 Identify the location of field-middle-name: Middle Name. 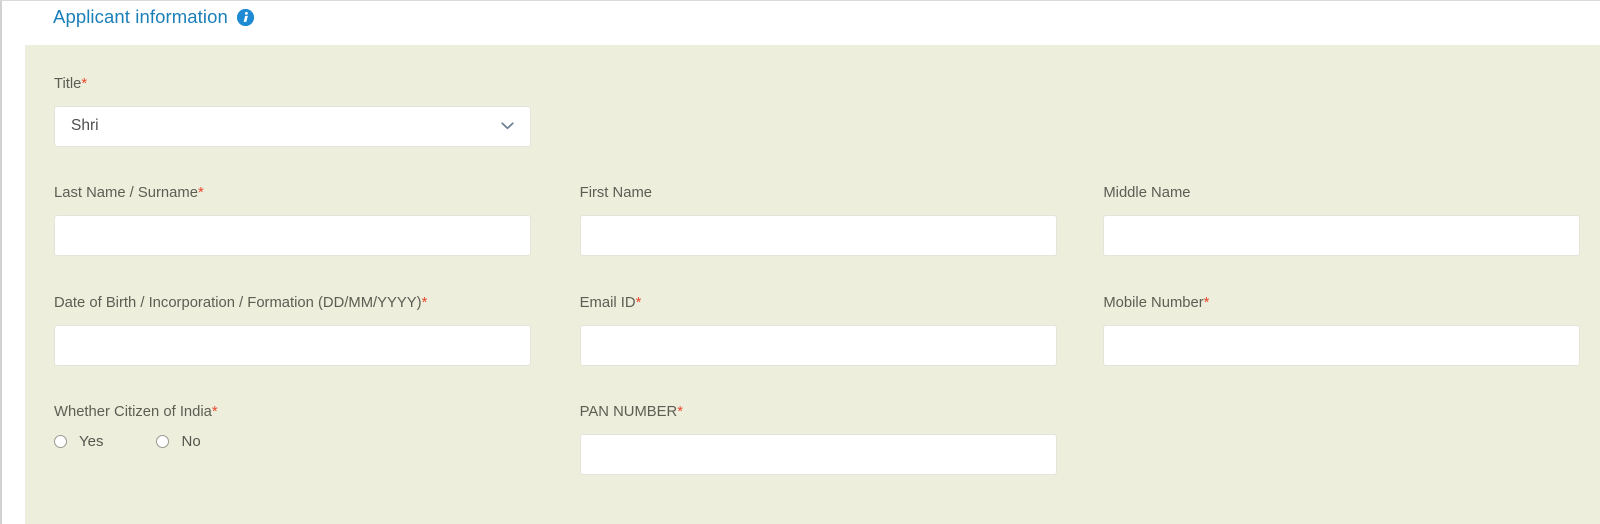
(1337, 221).